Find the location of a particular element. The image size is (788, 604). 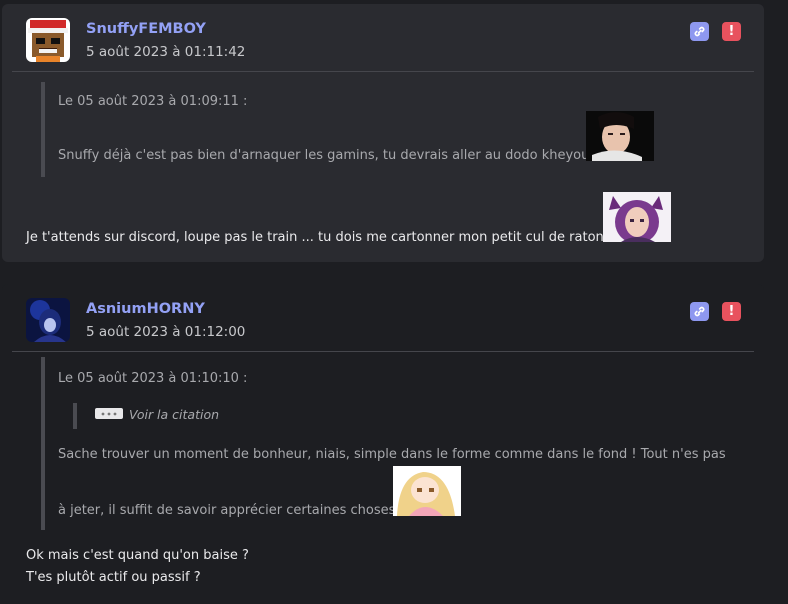

view-quote-link: Voir la citation is located at coordinates (174, 414).